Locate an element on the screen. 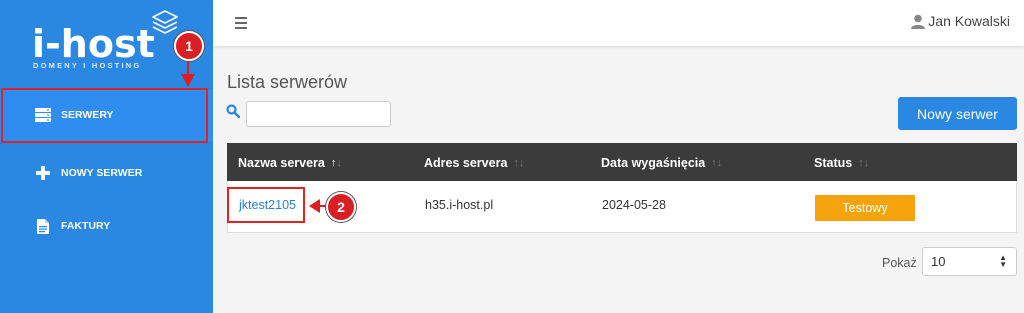 This screenshot has height=313, width=1024. brand-tagline: DOMENY I HOSTING is located at coordinates (87, 65).